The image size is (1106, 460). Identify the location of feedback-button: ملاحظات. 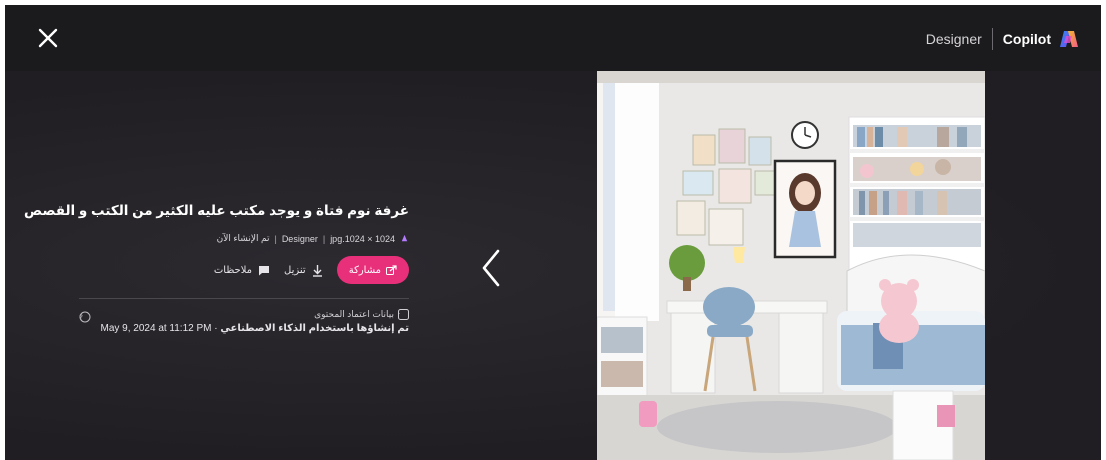
(242, 270).